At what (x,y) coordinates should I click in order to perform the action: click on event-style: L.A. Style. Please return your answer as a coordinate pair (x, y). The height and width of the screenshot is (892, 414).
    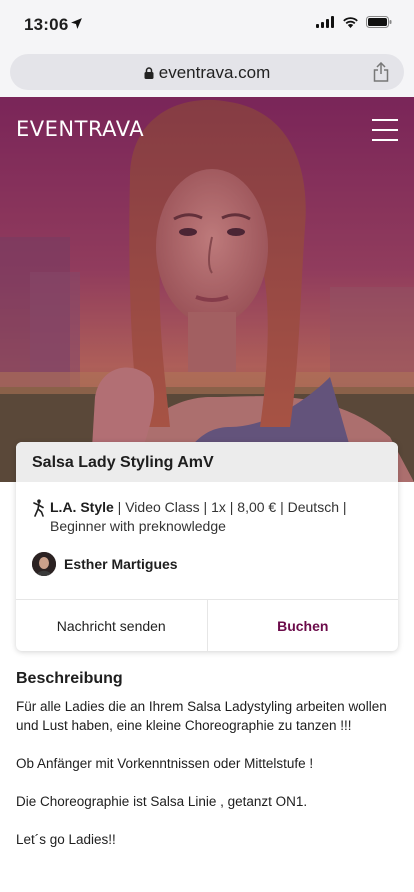
    Looking at the image, I should click on (82, 507).